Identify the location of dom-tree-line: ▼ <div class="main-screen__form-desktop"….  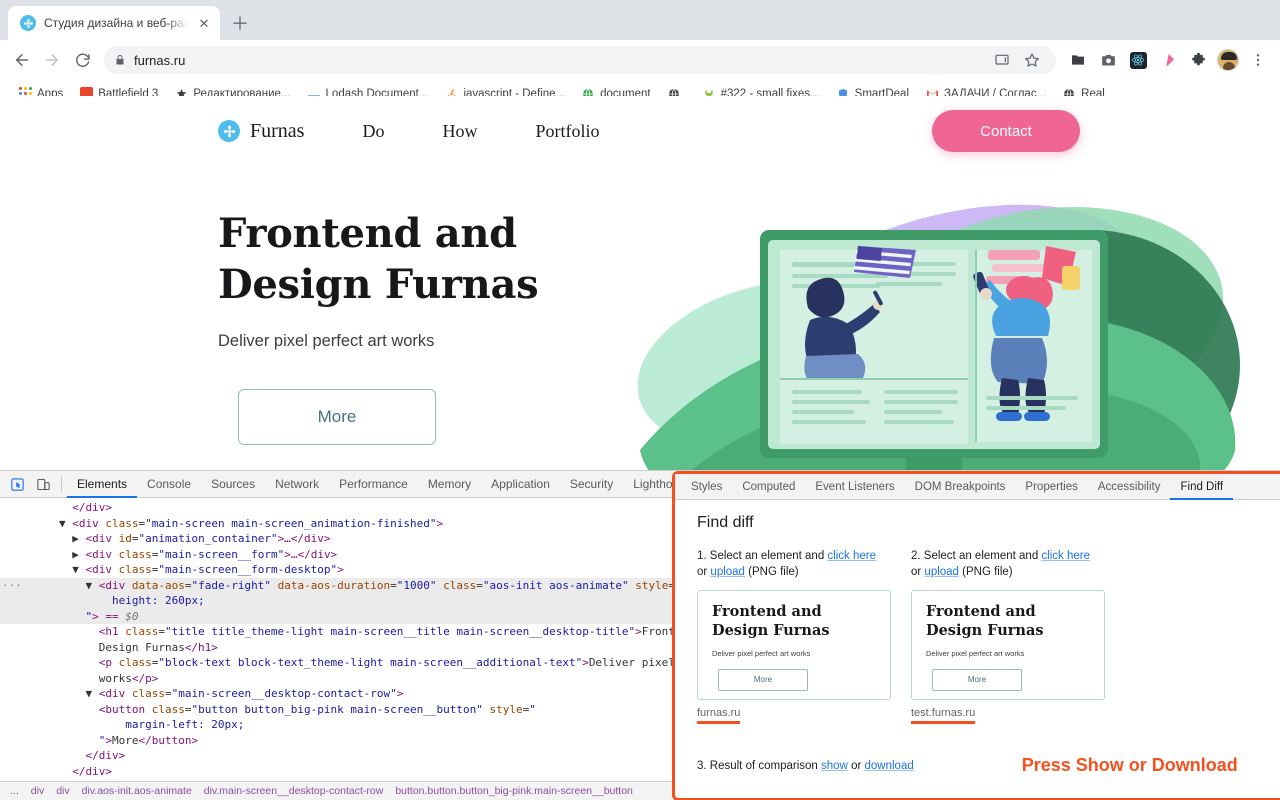
(336, 570).